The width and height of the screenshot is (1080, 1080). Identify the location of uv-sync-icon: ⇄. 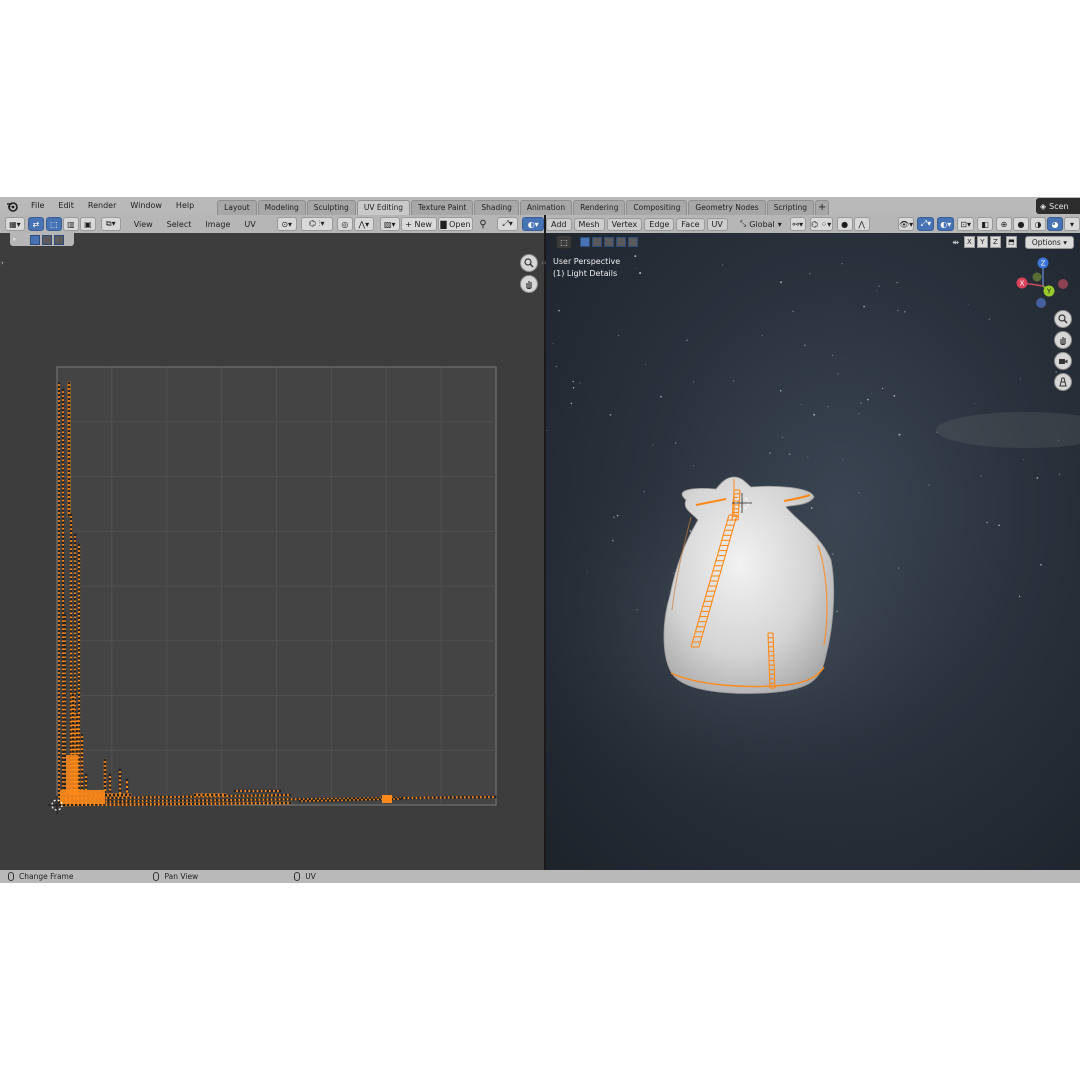
(35, 224).